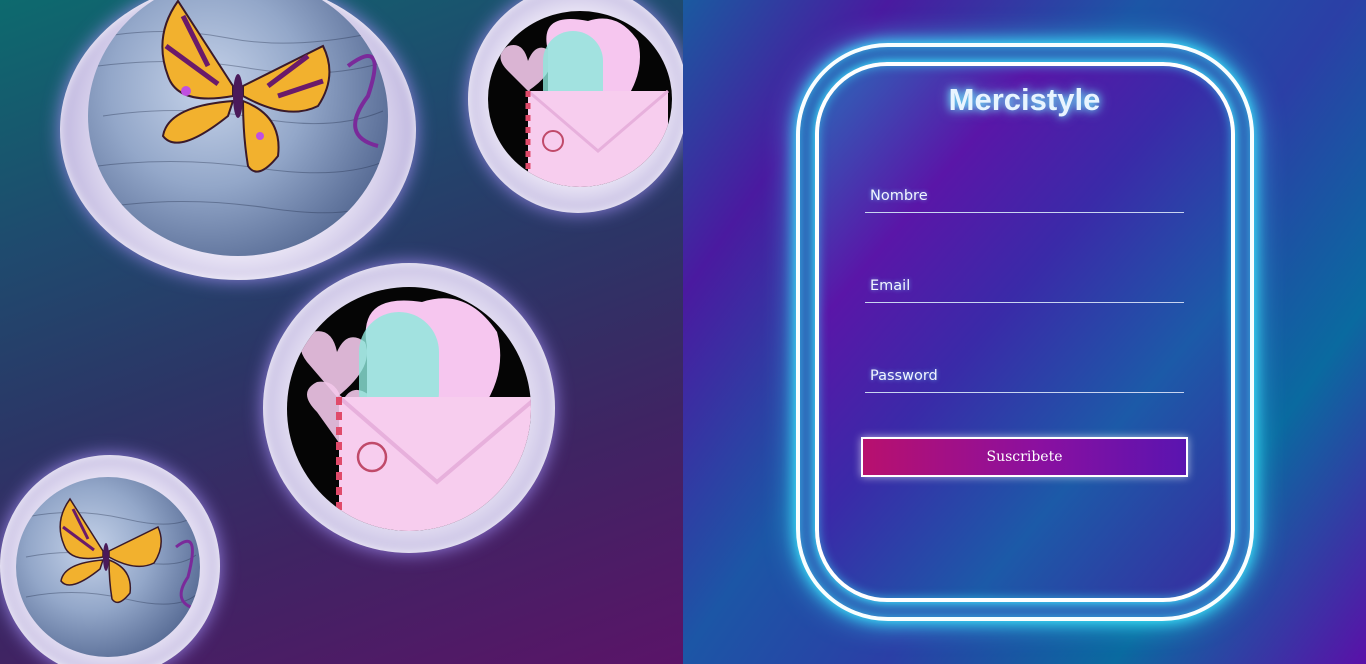 The height and width of the screenshot is (664, 1366). I want to click on love-letter-image, so click(580, 99).